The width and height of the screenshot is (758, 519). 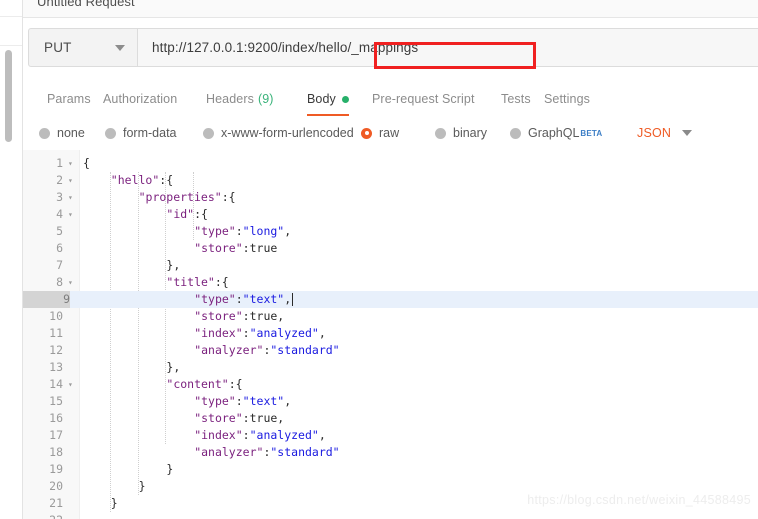 I want to click on editor-line: 13},, so click(x=390, y=367).